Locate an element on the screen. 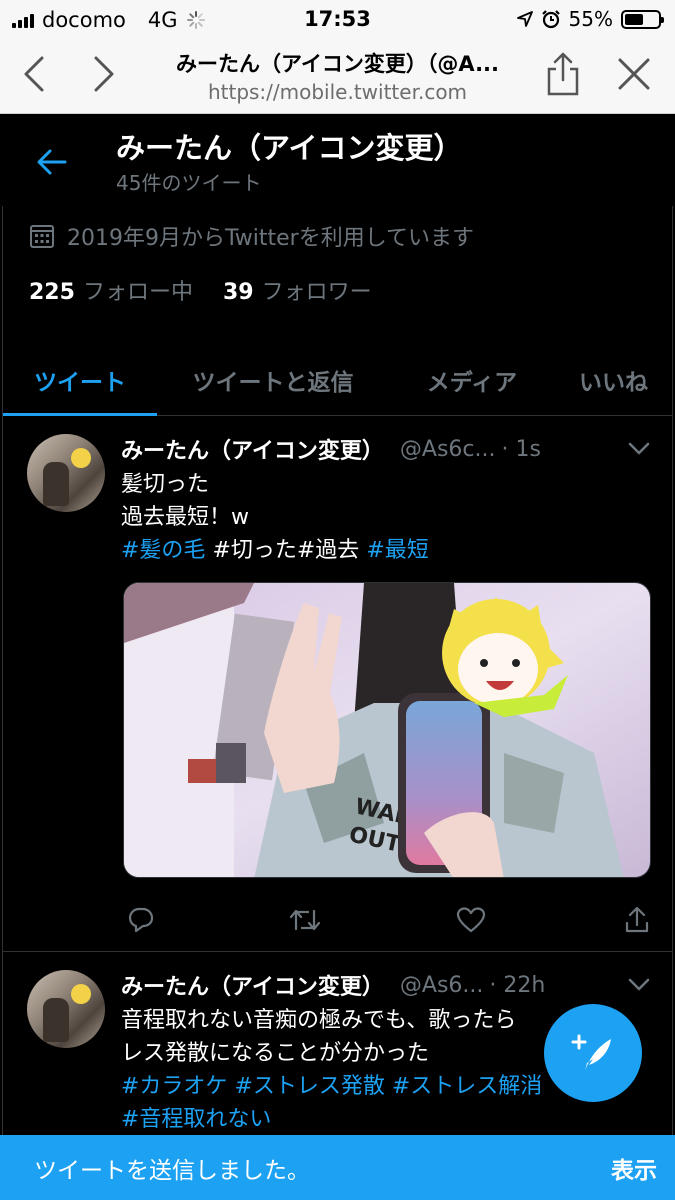  status-bar: docomo 4G 17:53 55% is located at coordinates (337, 19).